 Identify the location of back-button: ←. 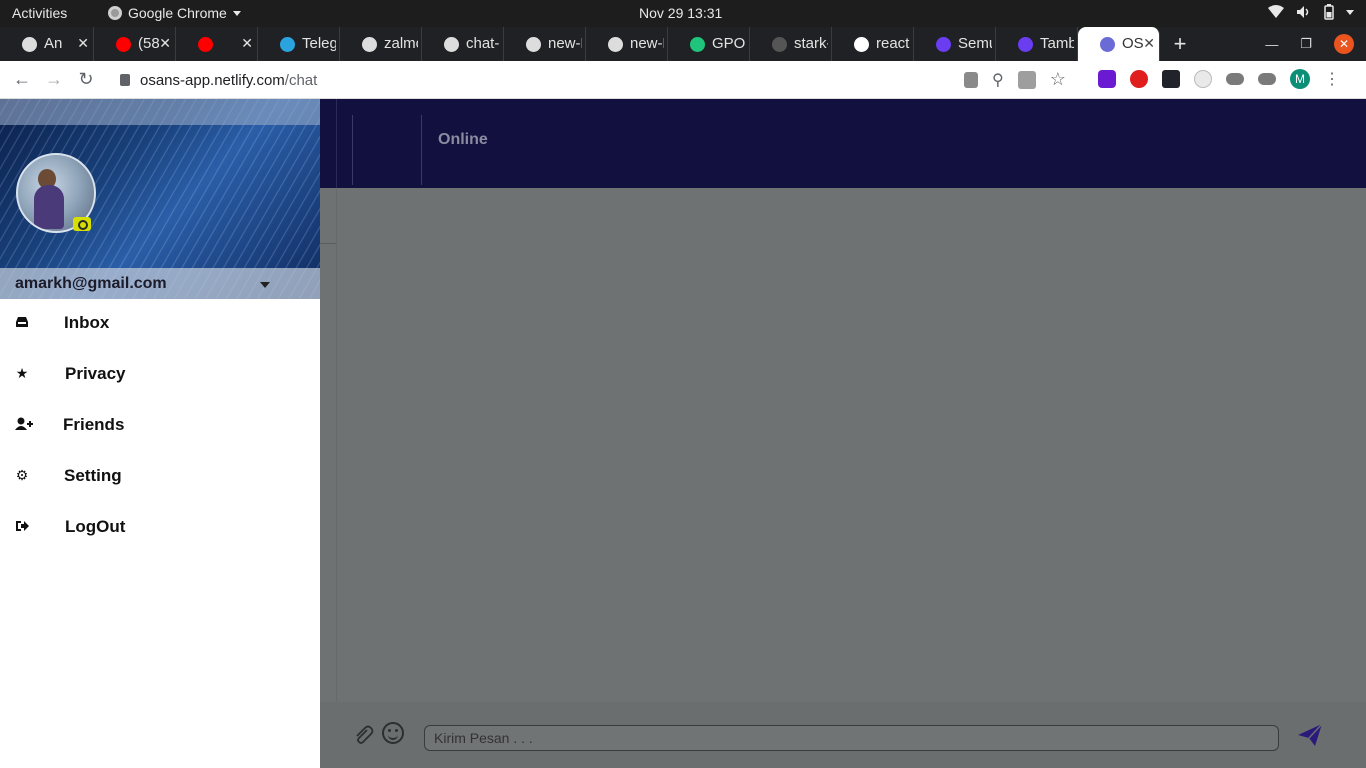
(22, 79).